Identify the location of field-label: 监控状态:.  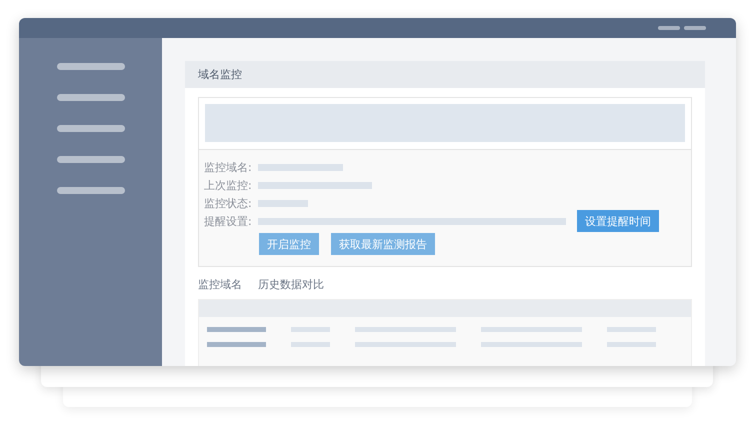
(228, 203).